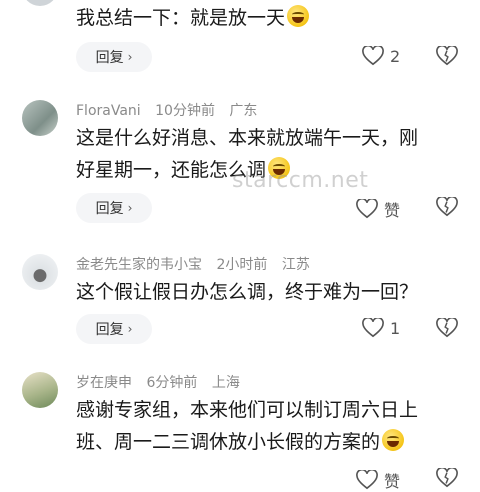 The width and height of the screenshot is (480, 492). What do you see at coordinates (271, 18) in the screenshot?
I see `comment-text: 我总结一下：就是放一天` at bounding box center [271, 18].